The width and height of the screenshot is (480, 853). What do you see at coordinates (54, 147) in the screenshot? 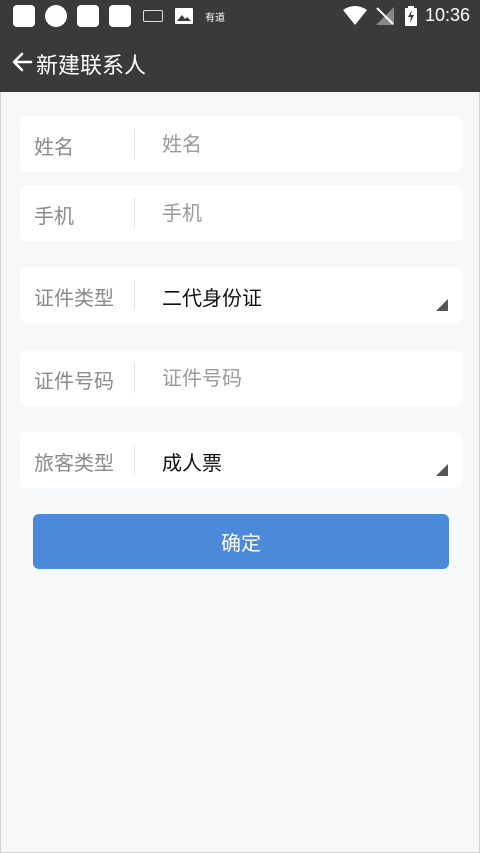
I see `name-label: 姓名` at bounding box center [54, 147].